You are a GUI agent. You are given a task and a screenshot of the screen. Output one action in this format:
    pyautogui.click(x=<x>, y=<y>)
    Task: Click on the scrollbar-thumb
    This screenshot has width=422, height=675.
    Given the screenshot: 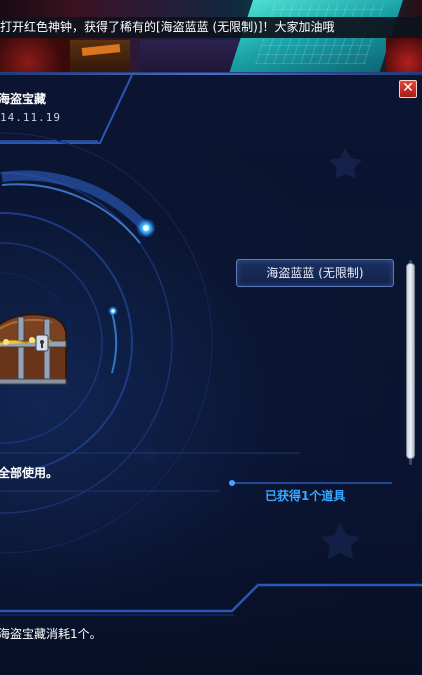 What is the action you would take?
    pyautogui.click(x=410, y=361)
    